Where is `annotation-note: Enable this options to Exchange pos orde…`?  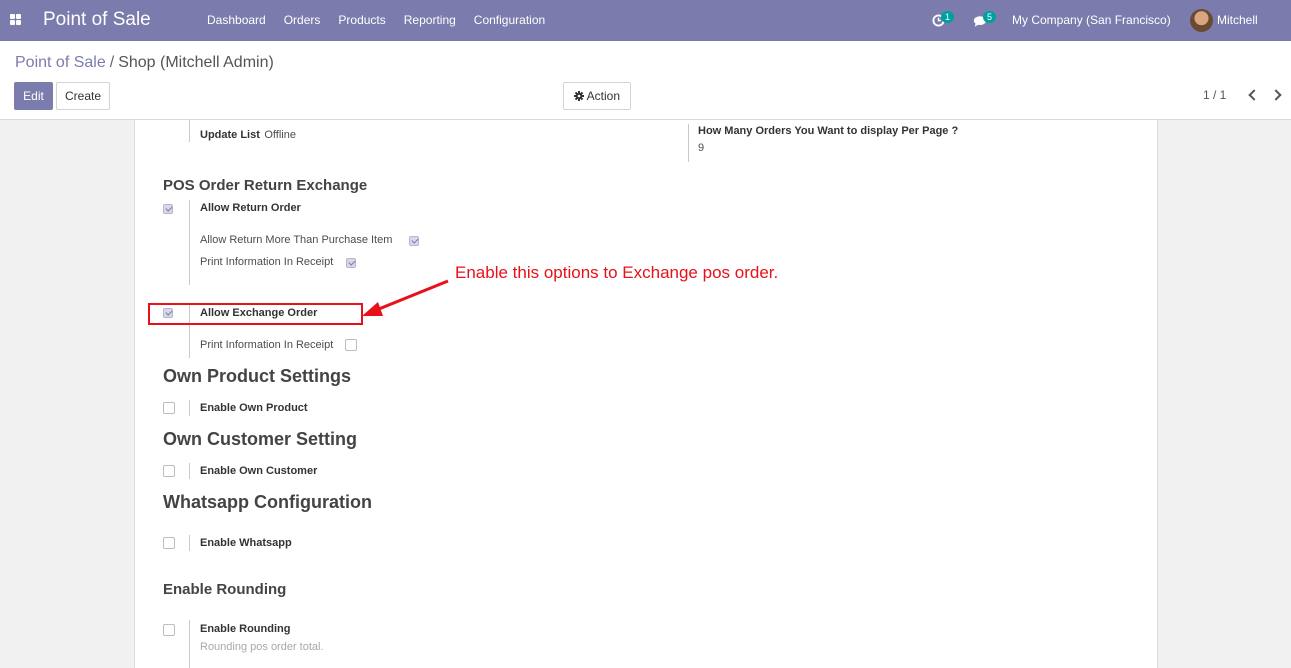 annotation-note: Enable this options to Exchange pos orde… is located at coordinates (617, 272).